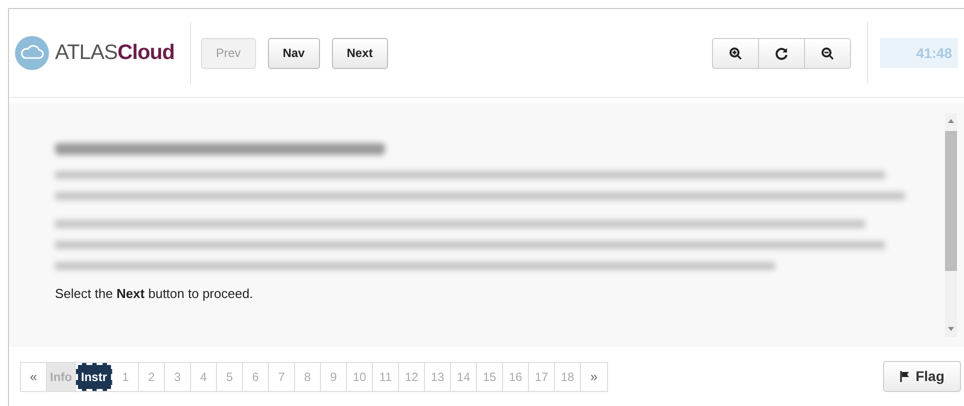  What do you see at coordinates (230, 376) in the screenshot?
I see `page-link: 5` at bounding box center [230, 376].